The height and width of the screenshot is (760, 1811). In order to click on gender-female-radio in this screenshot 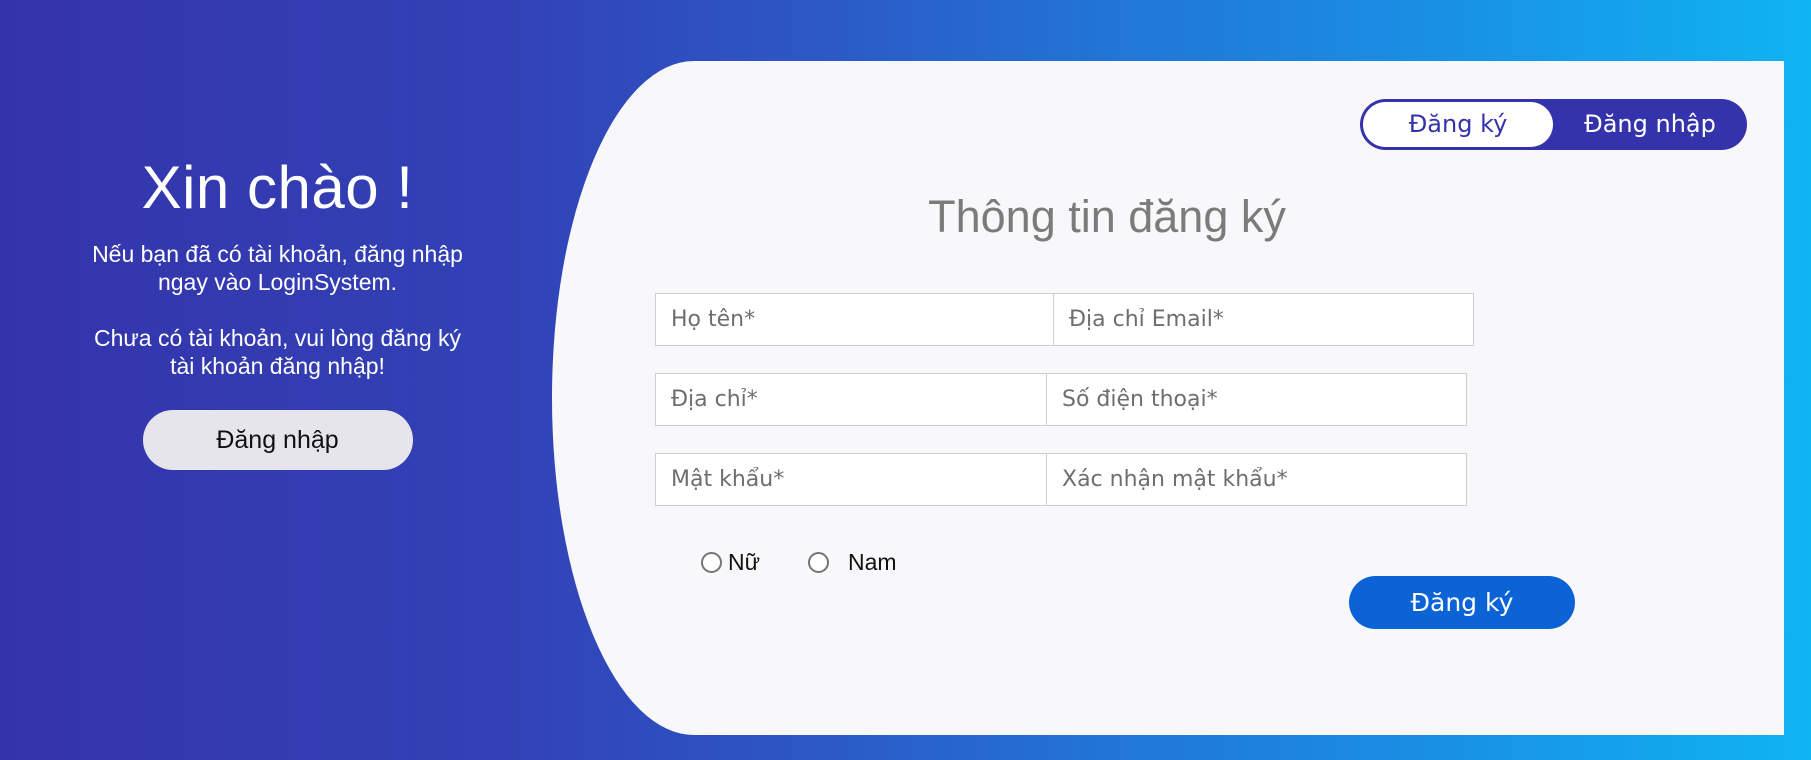, I will do `click(711, 562)`.